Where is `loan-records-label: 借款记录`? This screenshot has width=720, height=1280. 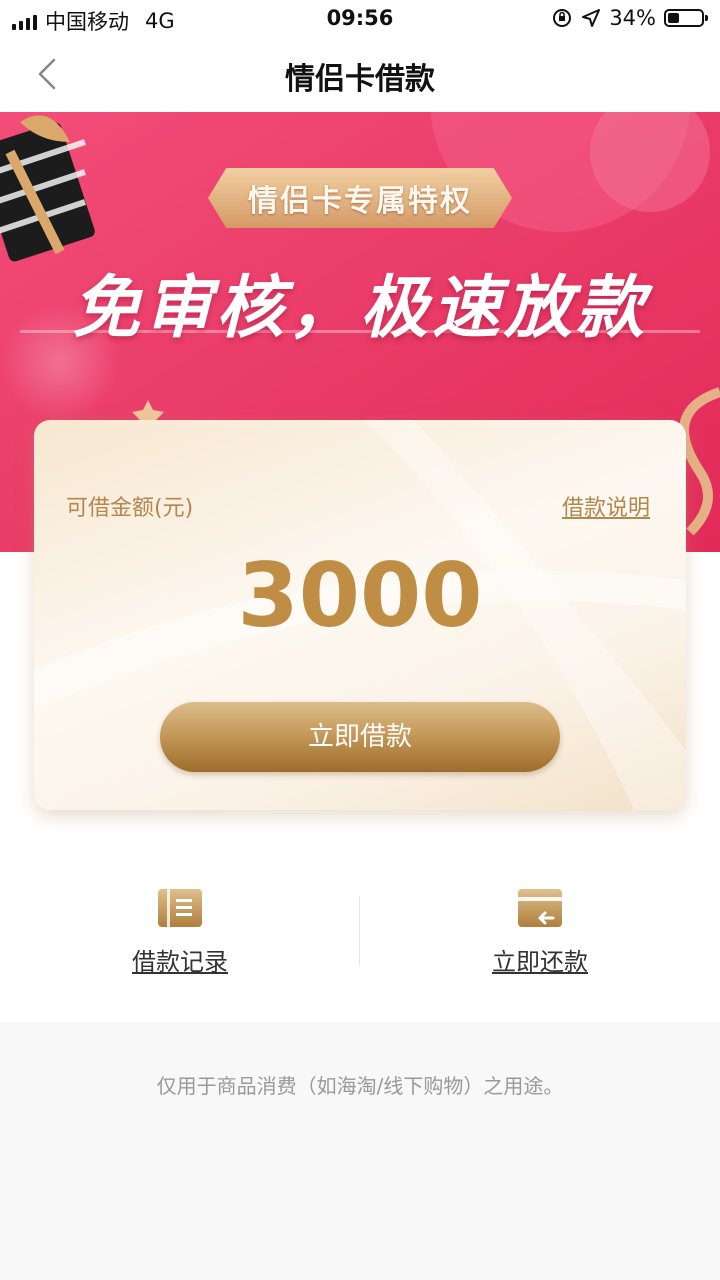 loan-records-label: 借款记录 is located at coordinates (180, 962).